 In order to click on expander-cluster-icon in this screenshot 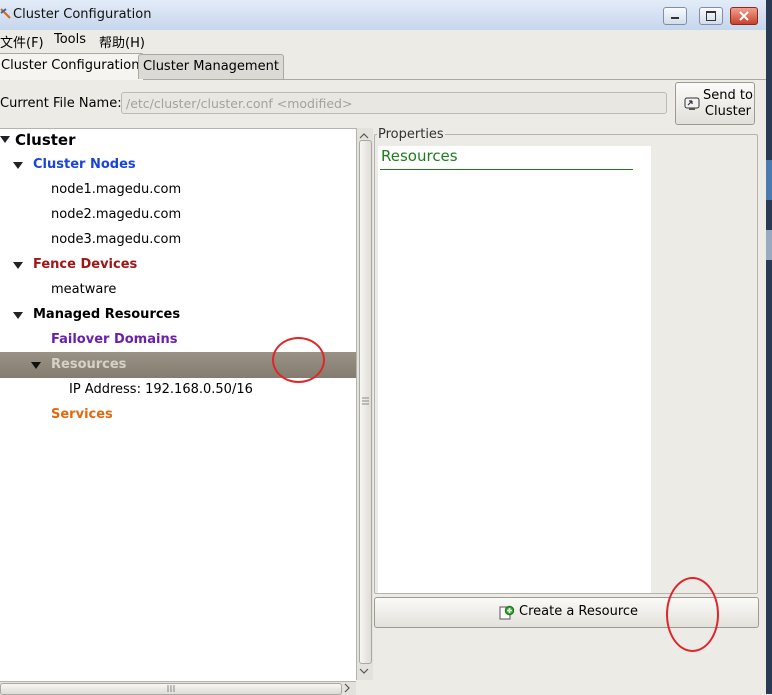, I will do `click(5, 139)`.